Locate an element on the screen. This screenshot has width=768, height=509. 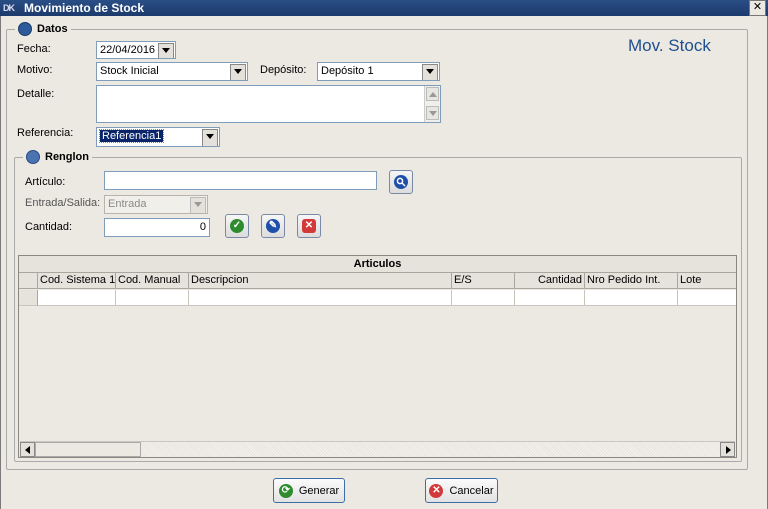
search-icon is located at coordinates (401, 182).